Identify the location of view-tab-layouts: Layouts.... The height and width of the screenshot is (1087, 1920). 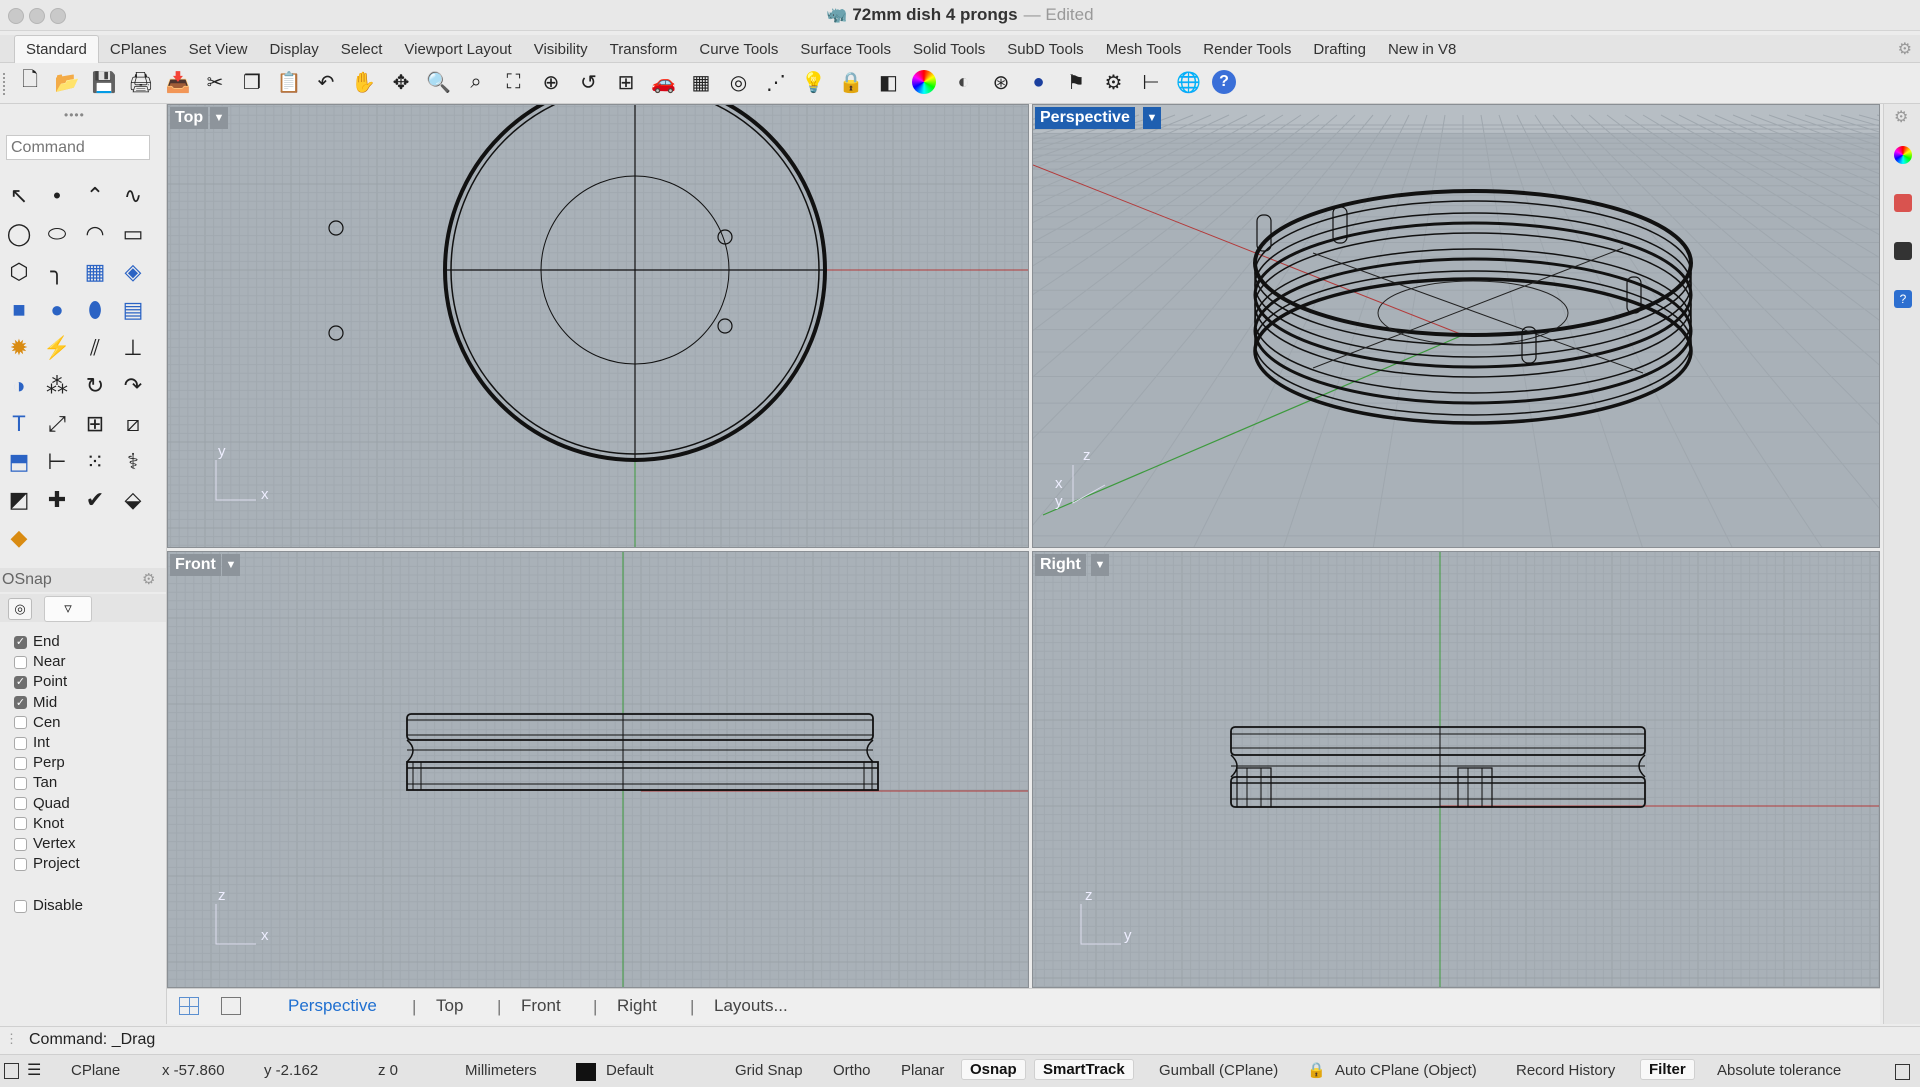
(751, 1006).